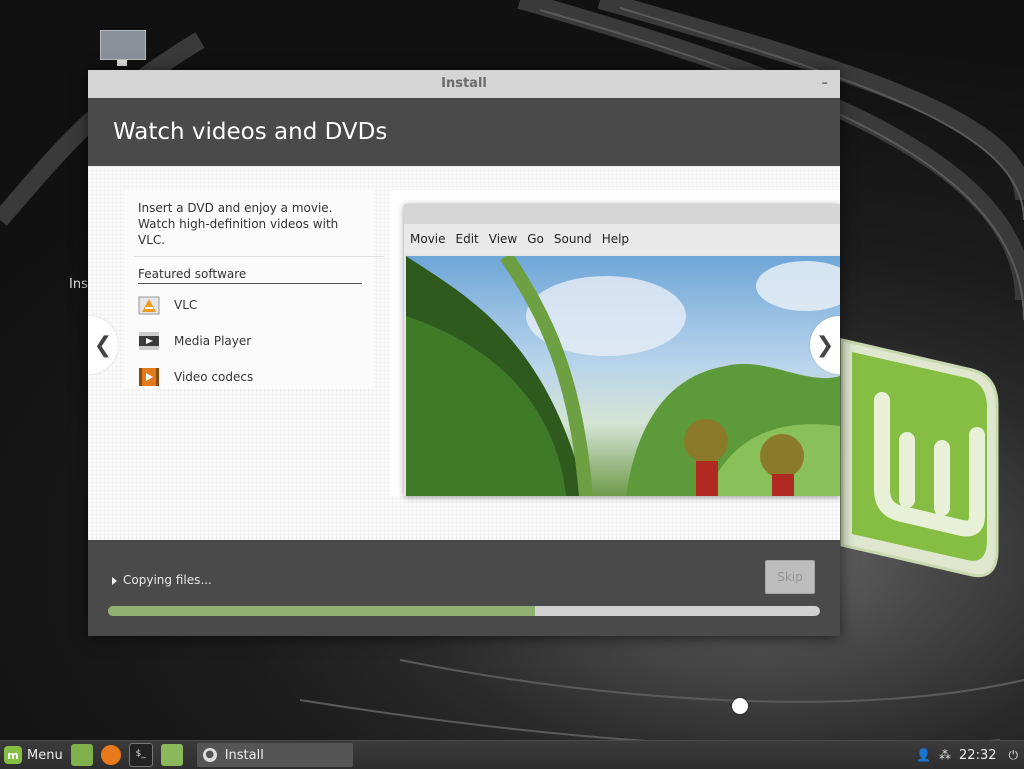 The width and height of the screenshot is (1024, 769). Describe the element at coordinates (977, 755) in the screenshot. I see `clock: 22:32` at that location.